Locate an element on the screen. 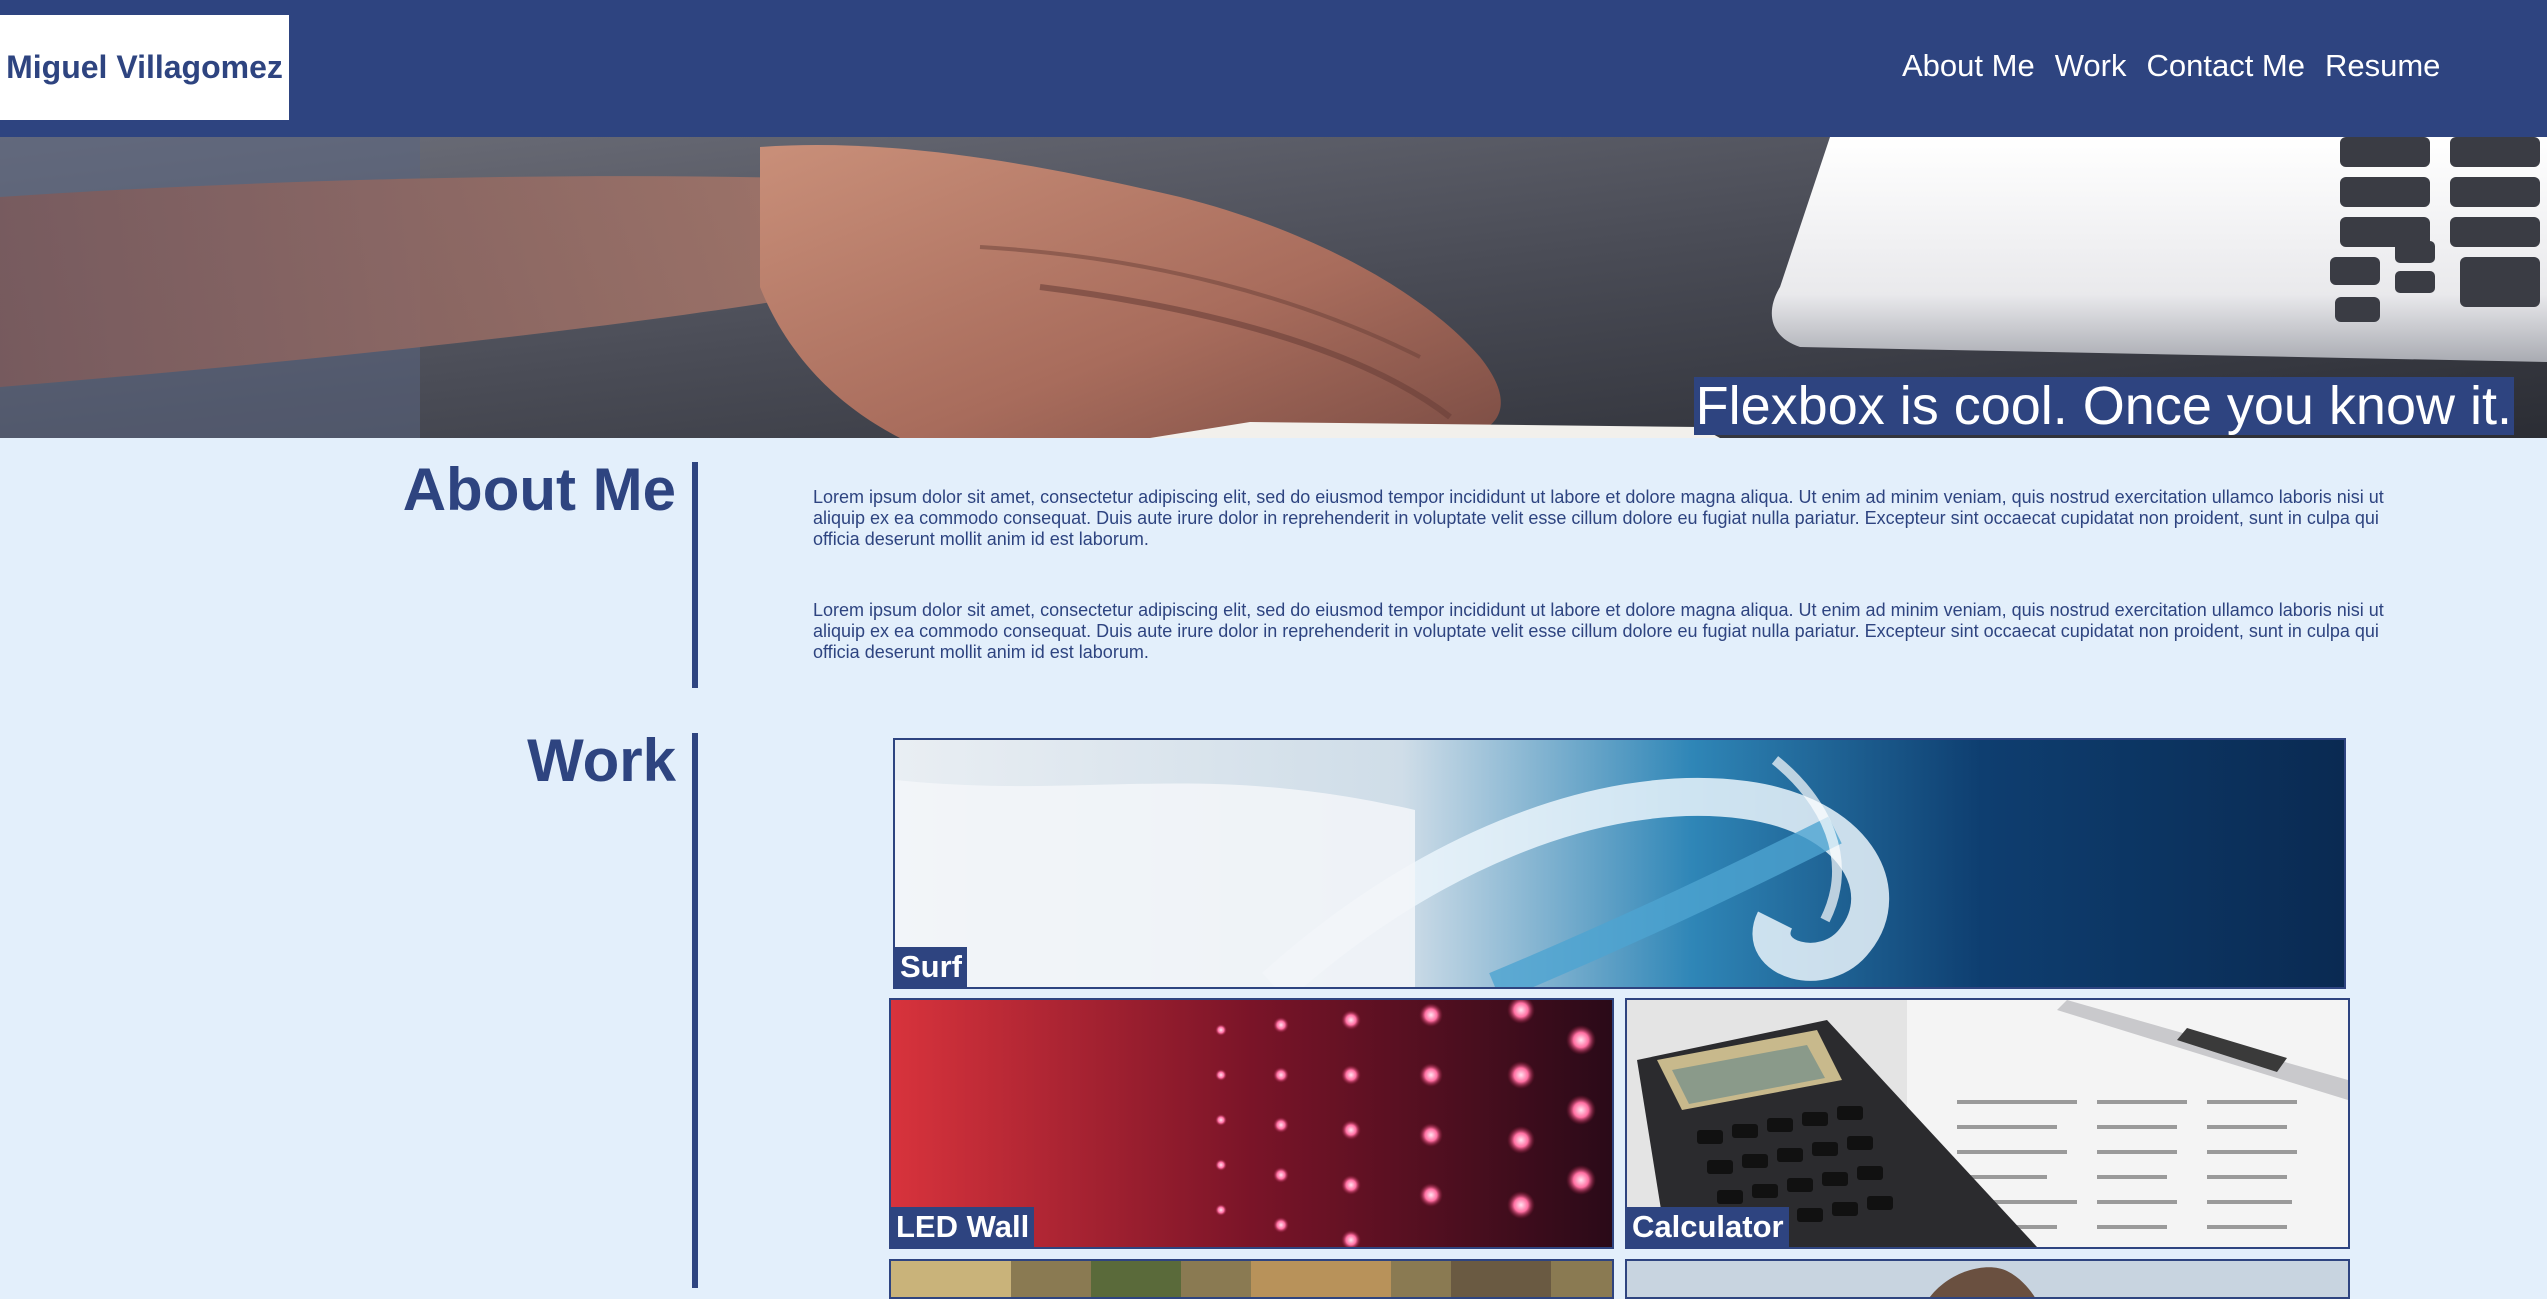 Image resolution: width=2547 pixels, height=1299 pixels. work-heading: Work is located at coordinates (601, 760).